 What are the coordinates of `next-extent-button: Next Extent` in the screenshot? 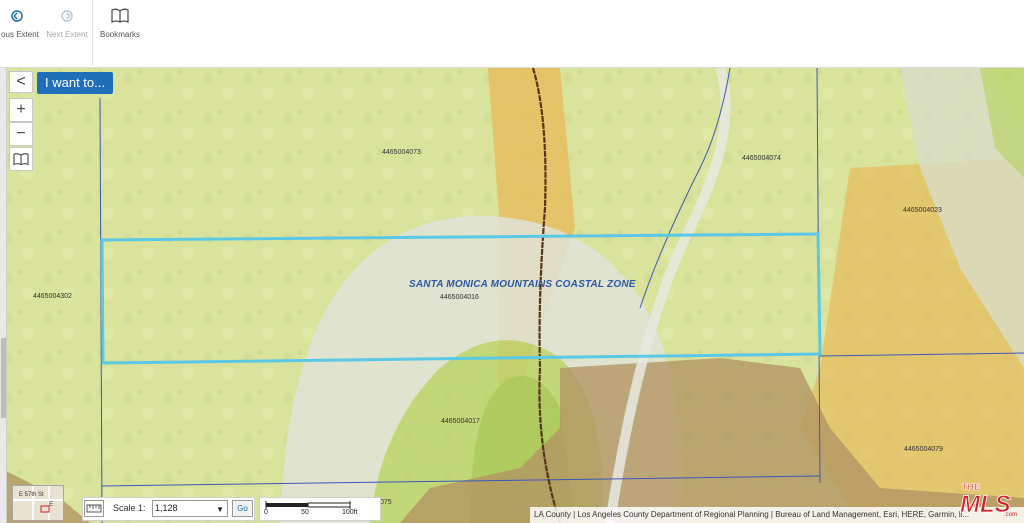 It's located at (67, 34).